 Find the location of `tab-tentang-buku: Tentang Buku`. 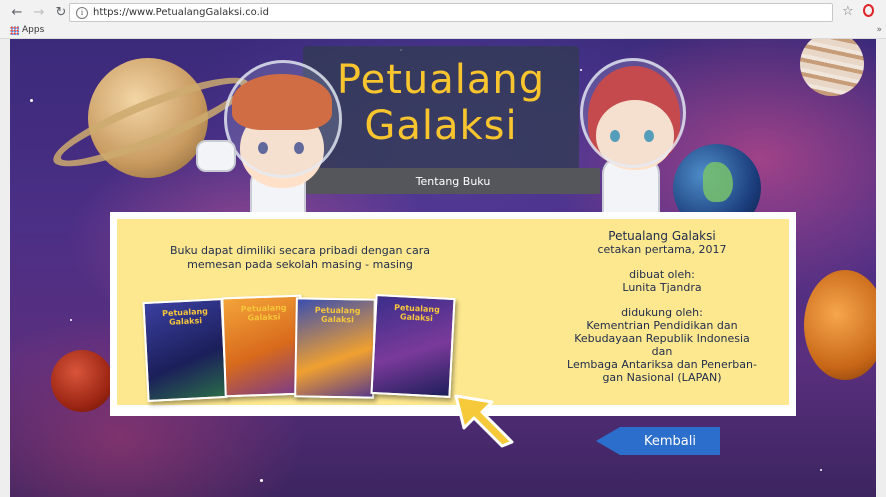

tab-tentang-buku: Tentang Buku is located at coordinates (453, 181).